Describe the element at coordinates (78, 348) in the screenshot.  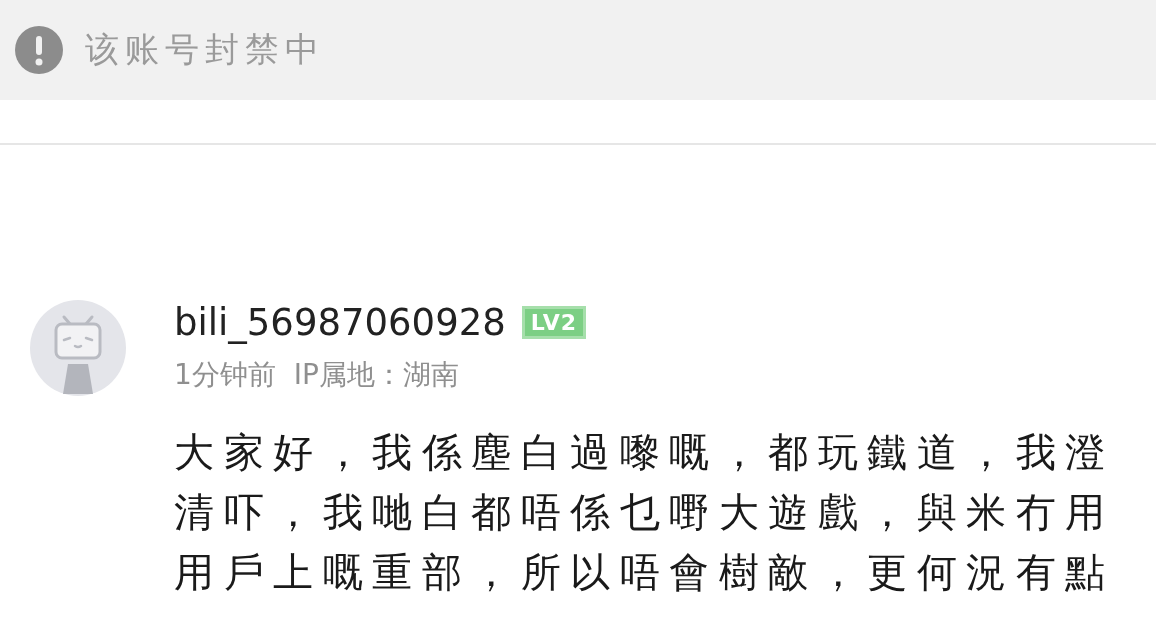
I see `avatar-icon` at that location.